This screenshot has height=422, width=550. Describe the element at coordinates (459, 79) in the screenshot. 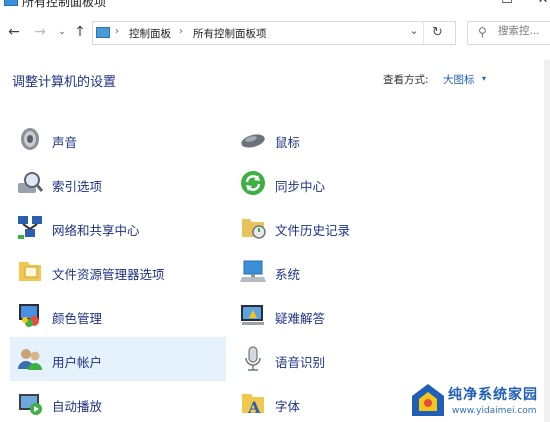

I see `view-by-dropdown: 大图标` at that location.